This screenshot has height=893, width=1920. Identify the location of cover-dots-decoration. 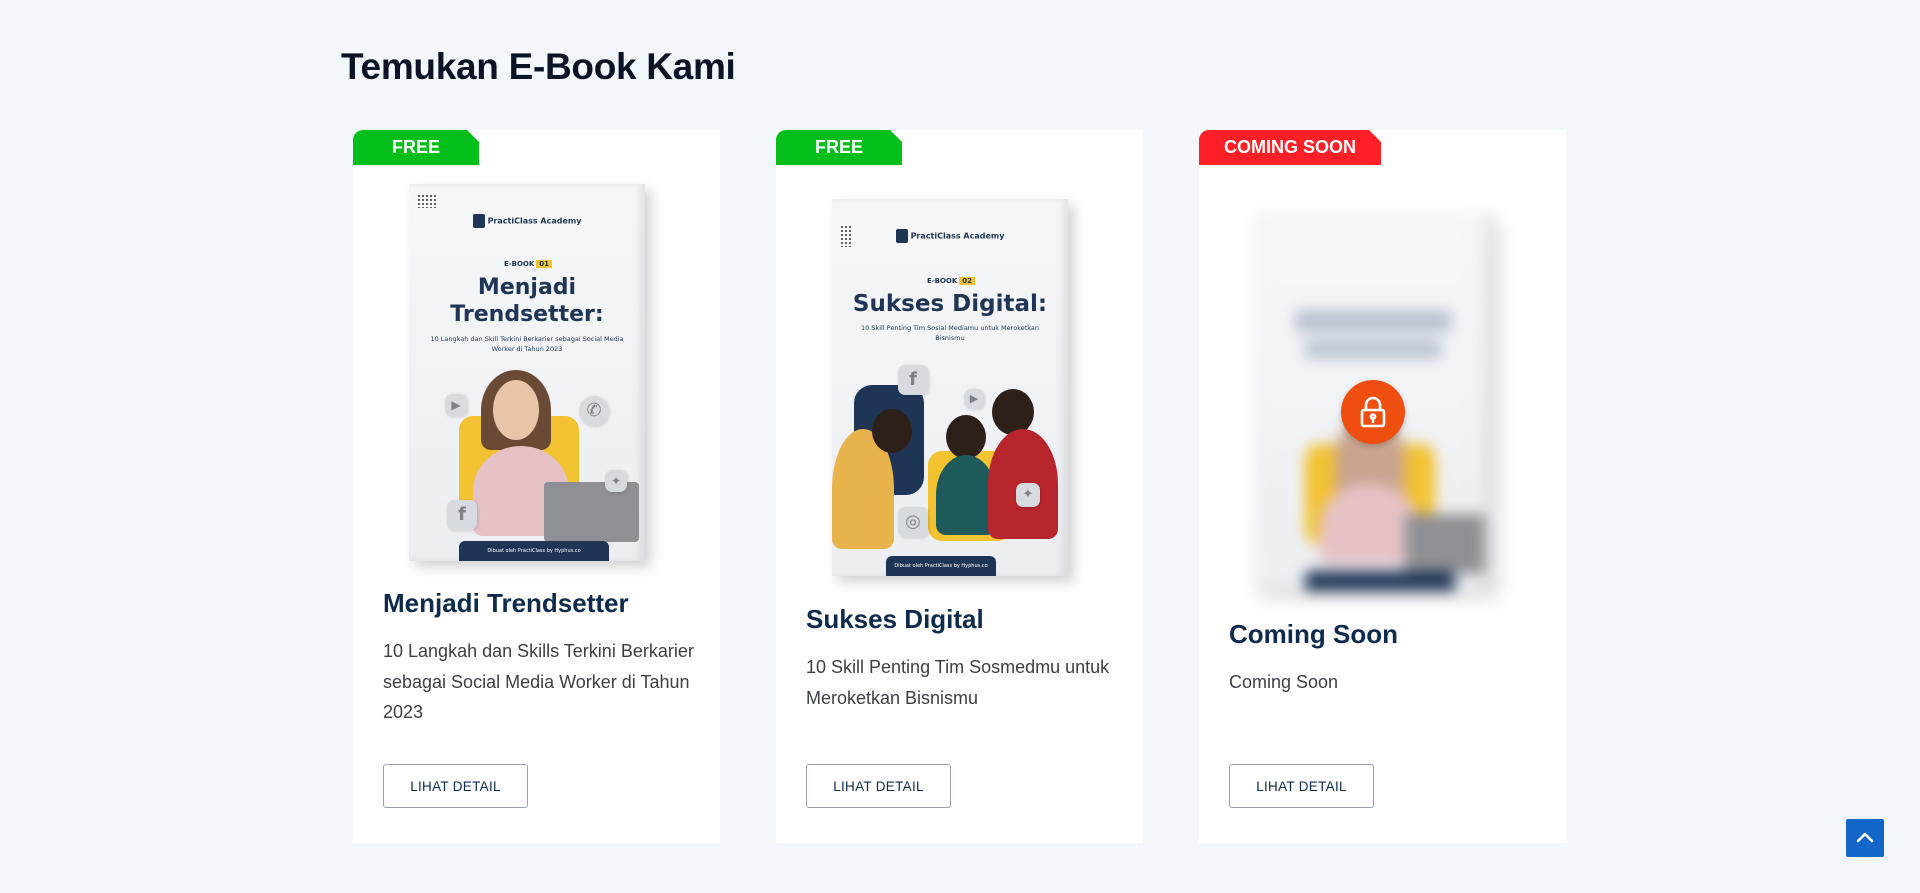
(427, 201).